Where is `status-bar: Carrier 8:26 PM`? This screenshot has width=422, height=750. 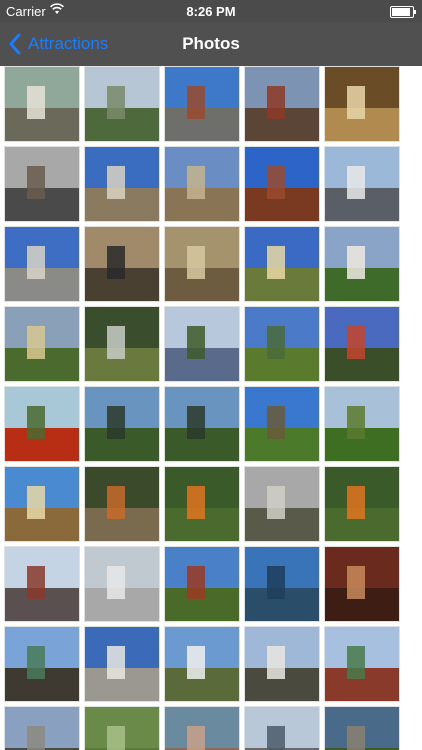
status-bar: Carrier 8:26 PM is located at coordinates (211, 11).